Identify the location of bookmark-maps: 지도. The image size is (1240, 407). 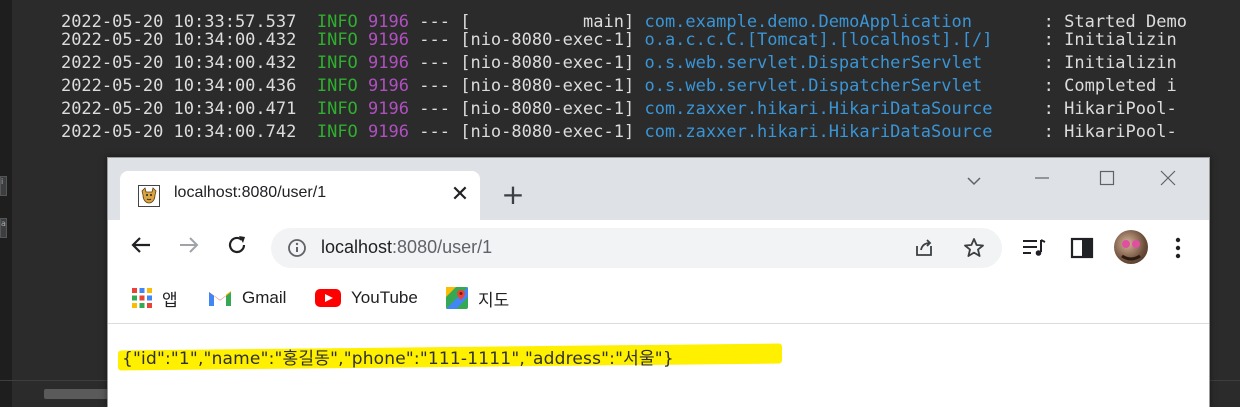
(477, 298).